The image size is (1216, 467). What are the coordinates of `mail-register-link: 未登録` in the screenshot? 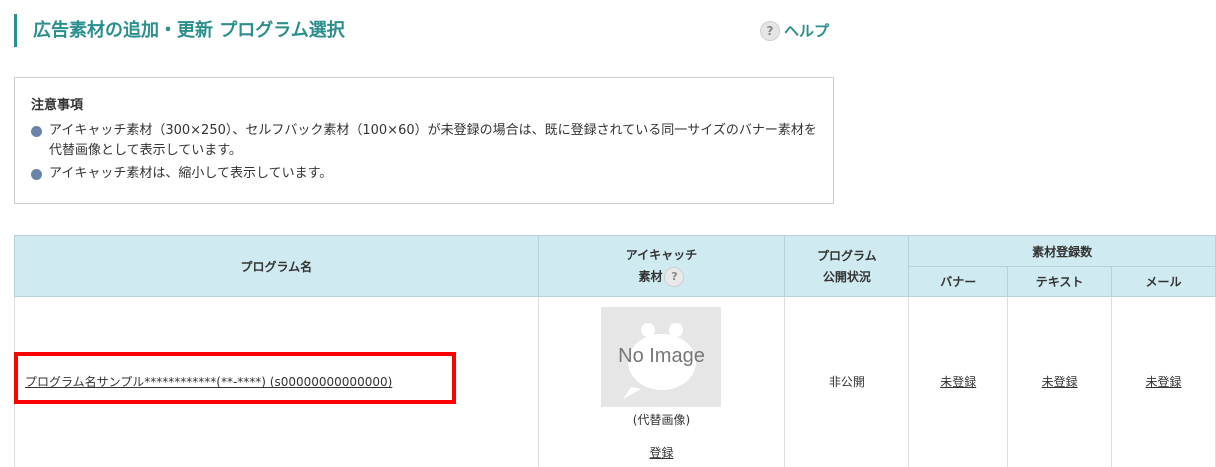 It's located at (1164, 382).